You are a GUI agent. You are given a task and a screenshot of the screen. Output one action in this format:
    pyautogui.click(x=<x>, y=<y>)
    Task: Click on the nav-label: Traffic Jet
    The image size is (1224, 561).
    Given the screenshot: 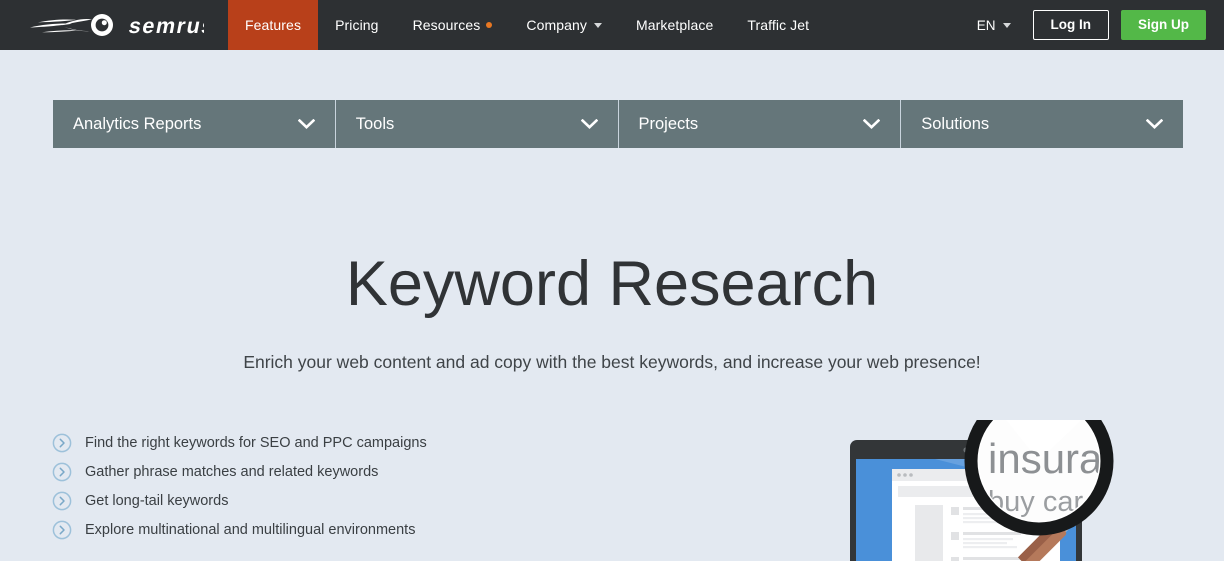 What is the action you would take?
    pyautogui.click(x=778, y=25)
    